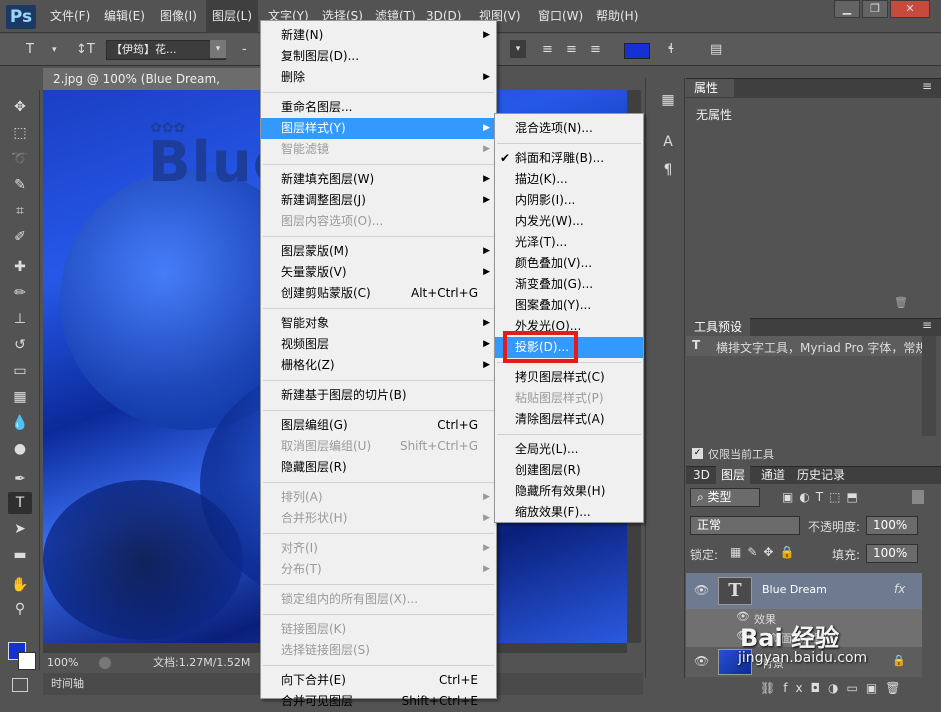 The height and width of the screenshot is (712, 941). I want to click on menu-item-隐藏图层: 隐藏图层(R), so click(378, 467).